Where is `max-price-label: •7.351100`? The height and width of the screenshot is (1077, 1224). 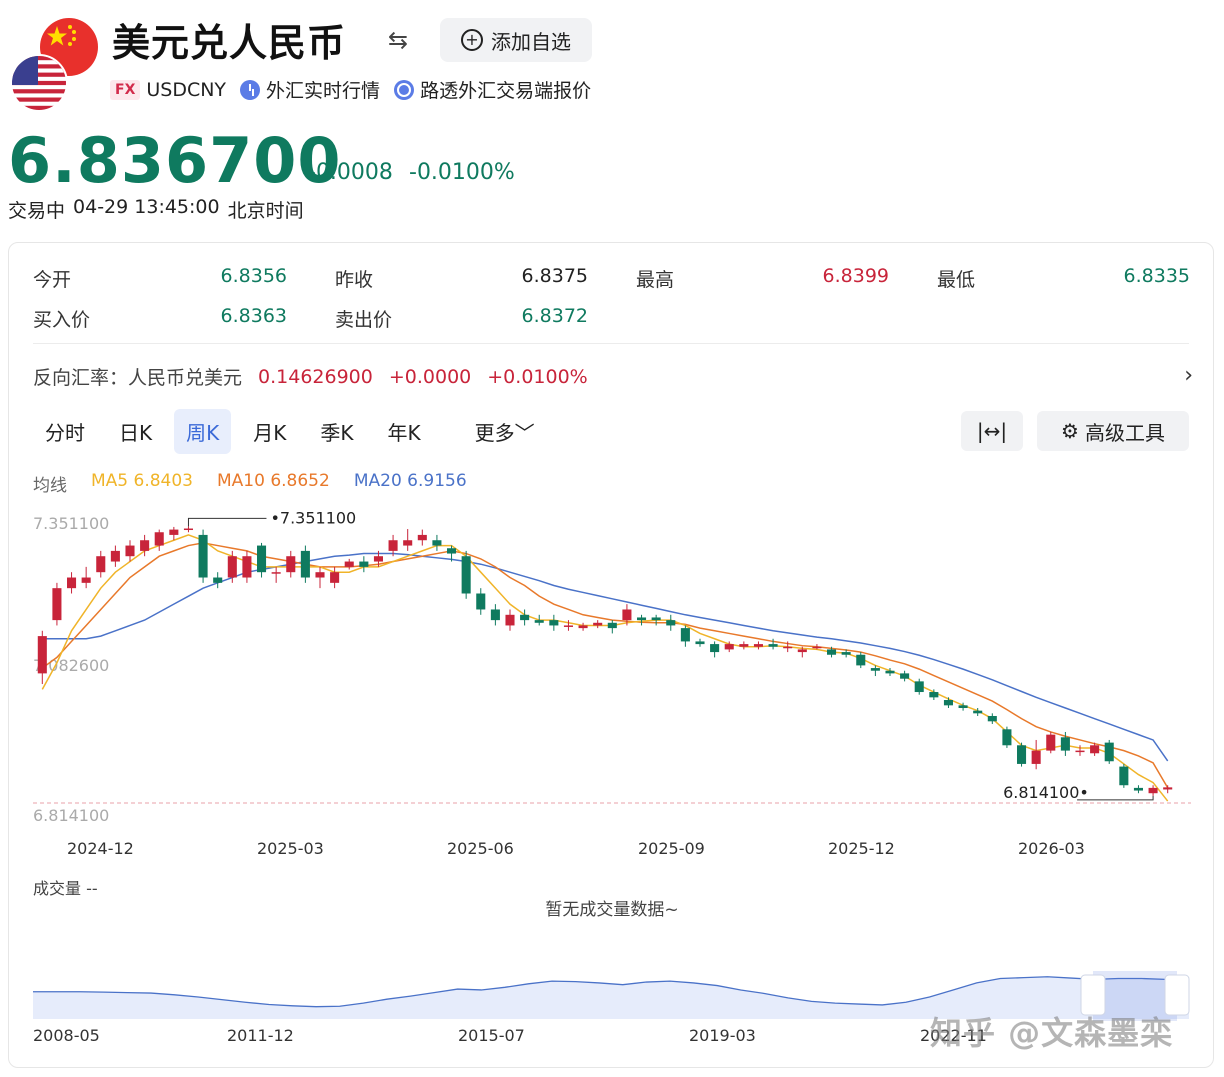
max-price-label: •7.351100 is located at coordinates (313, 517).